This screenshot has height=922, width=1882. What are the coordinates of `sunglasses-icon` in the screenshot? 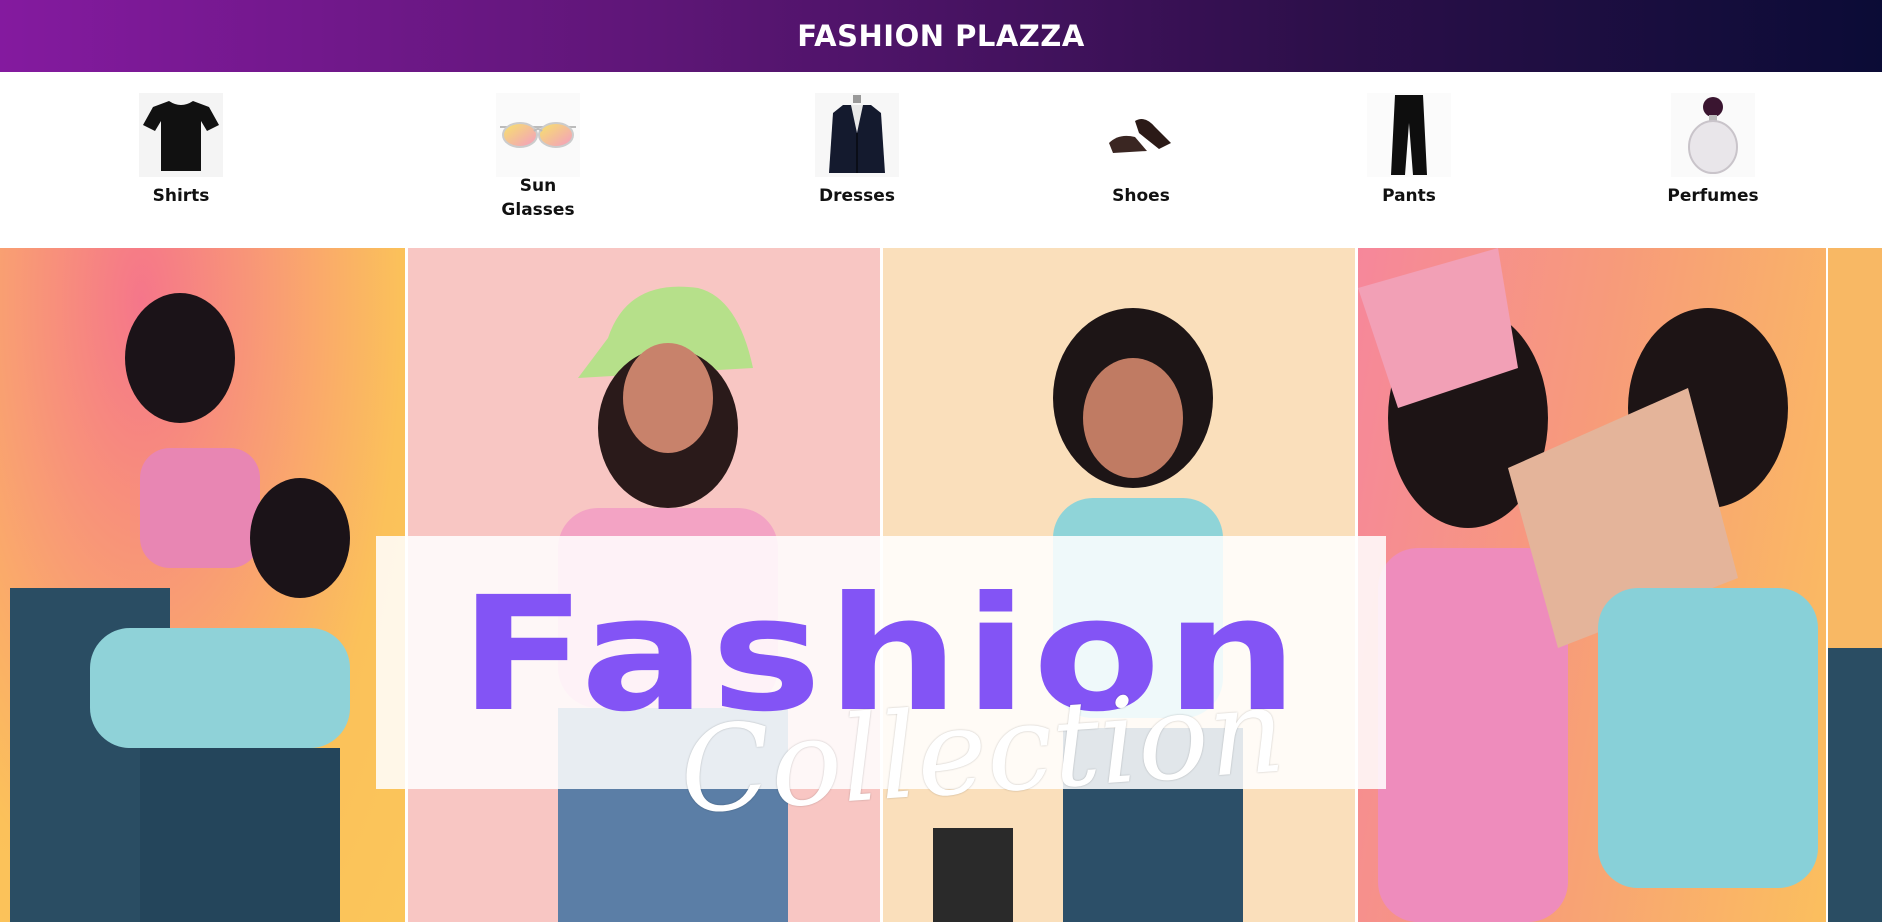 It's located at (538, 135).